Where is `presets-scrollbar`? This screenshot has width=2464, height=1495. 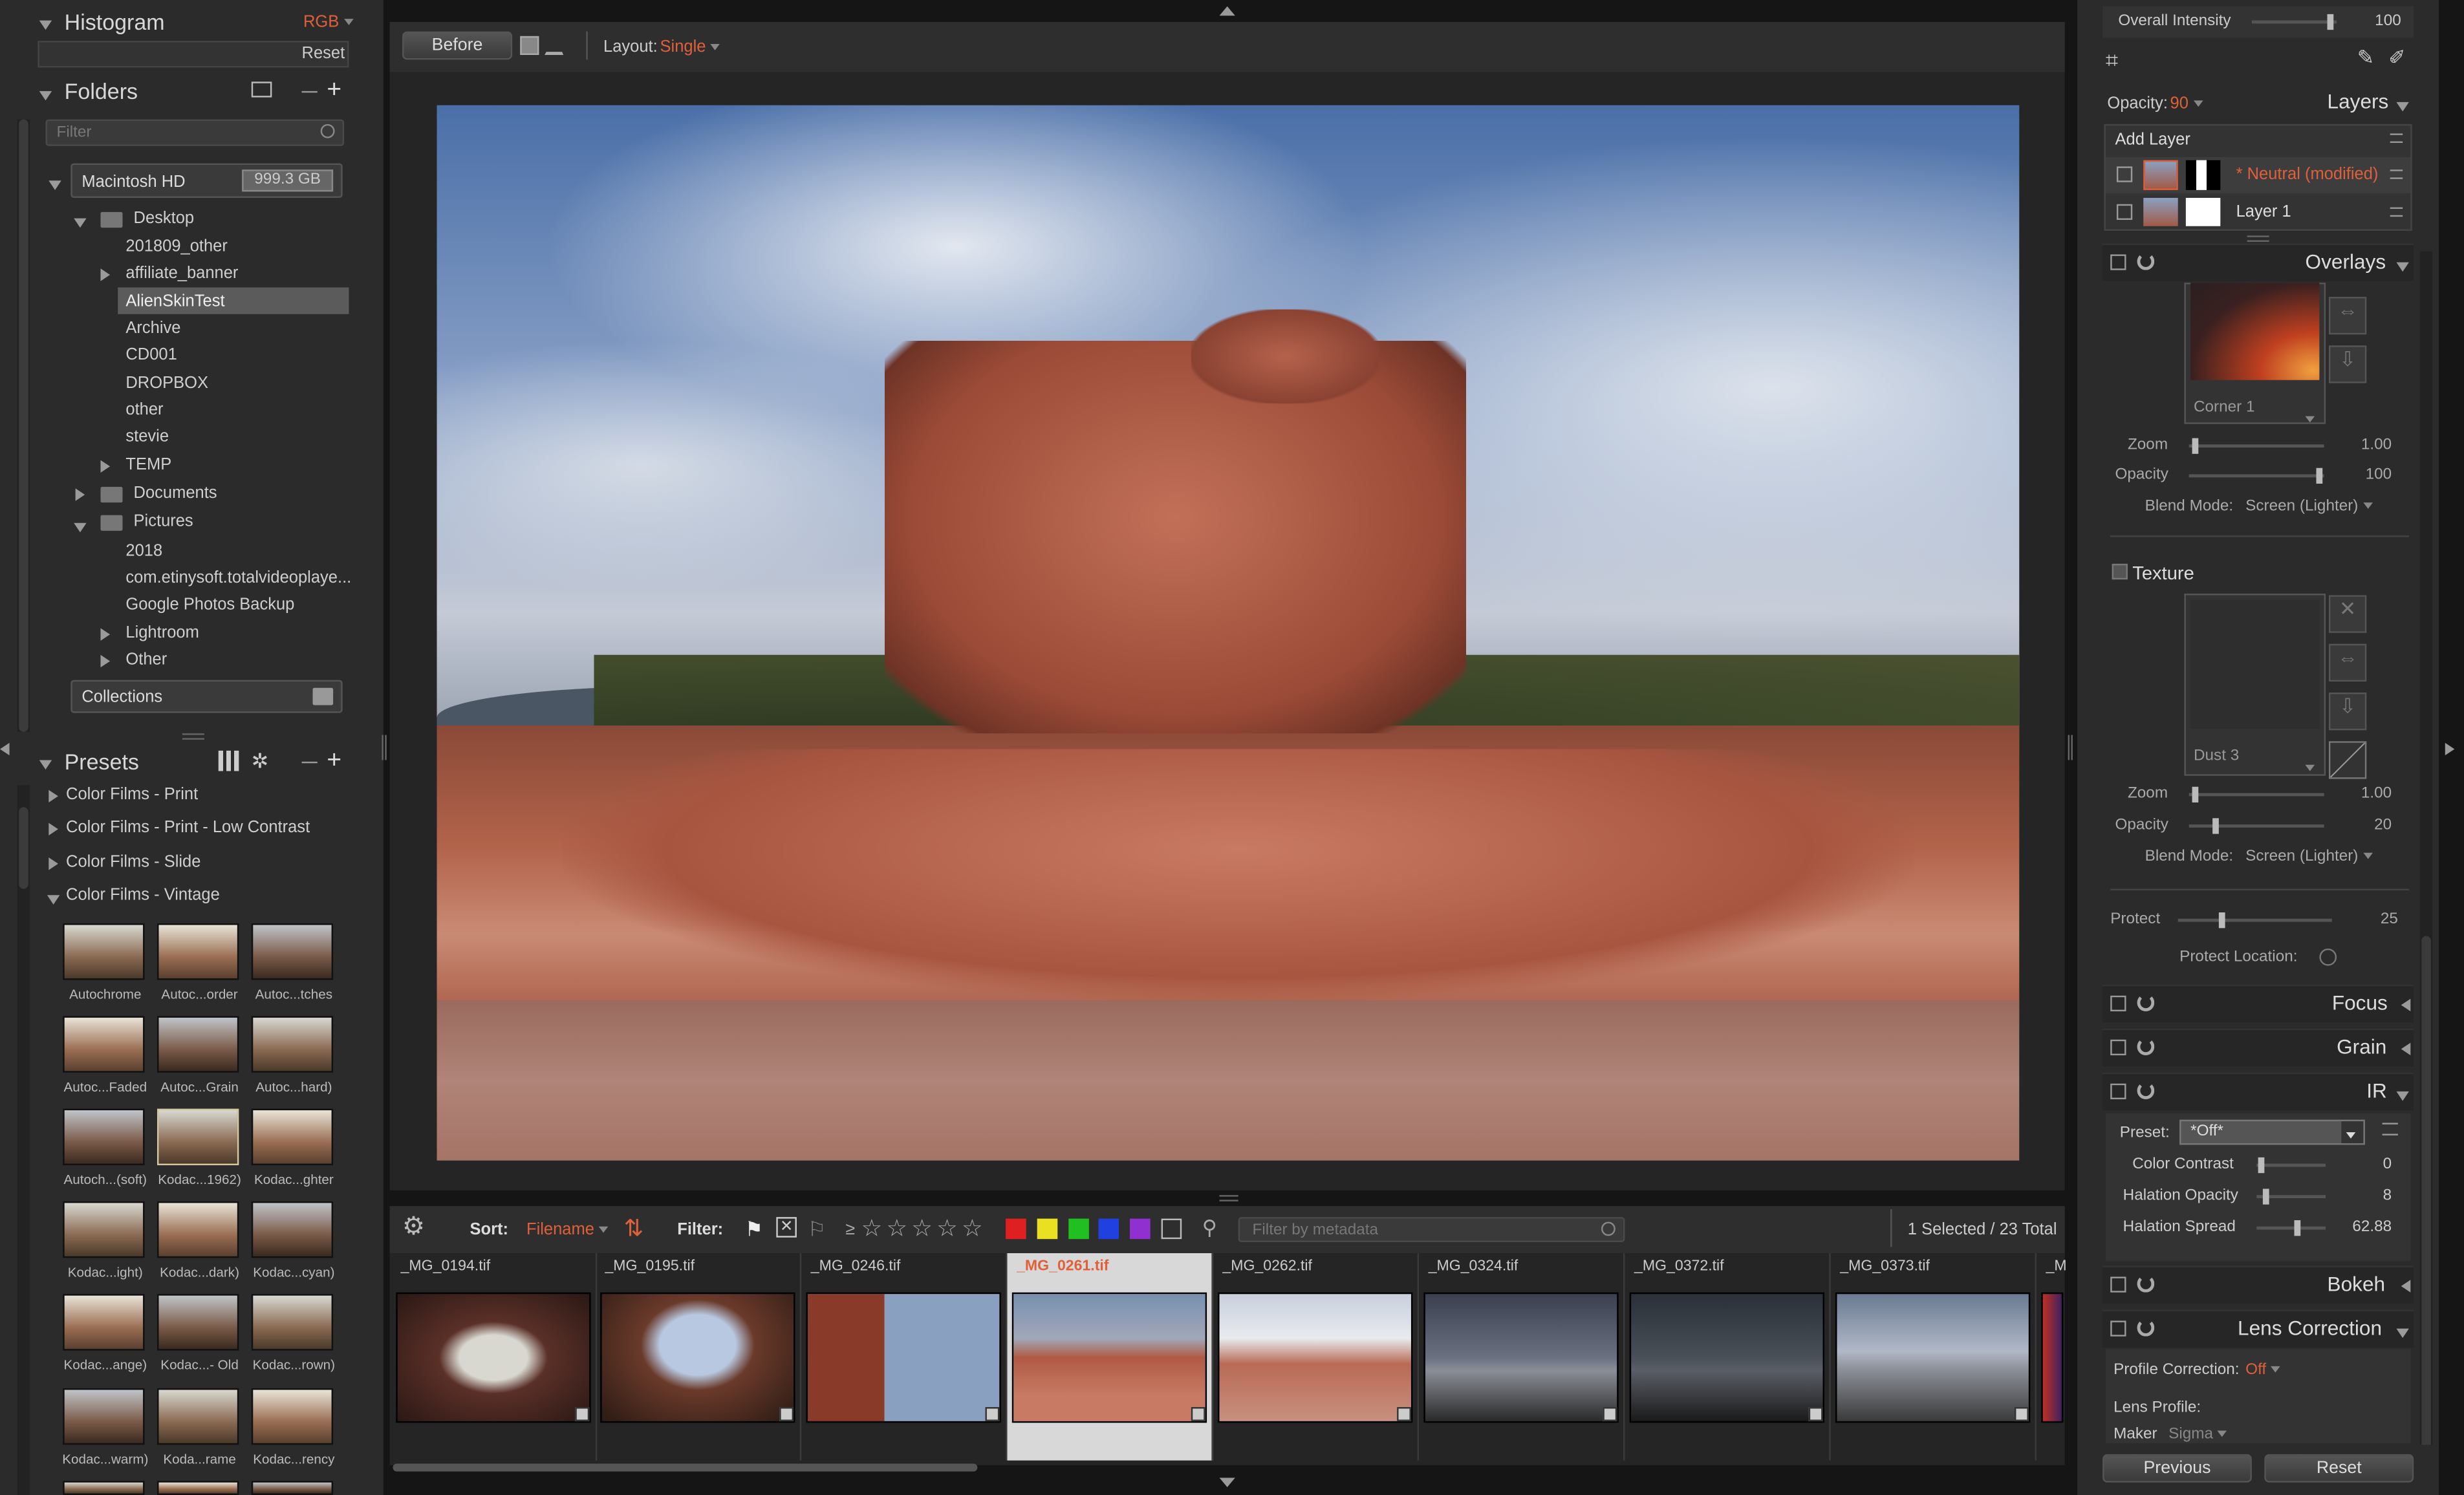 presets-scrollbar is located at coordinates (23, 1140).